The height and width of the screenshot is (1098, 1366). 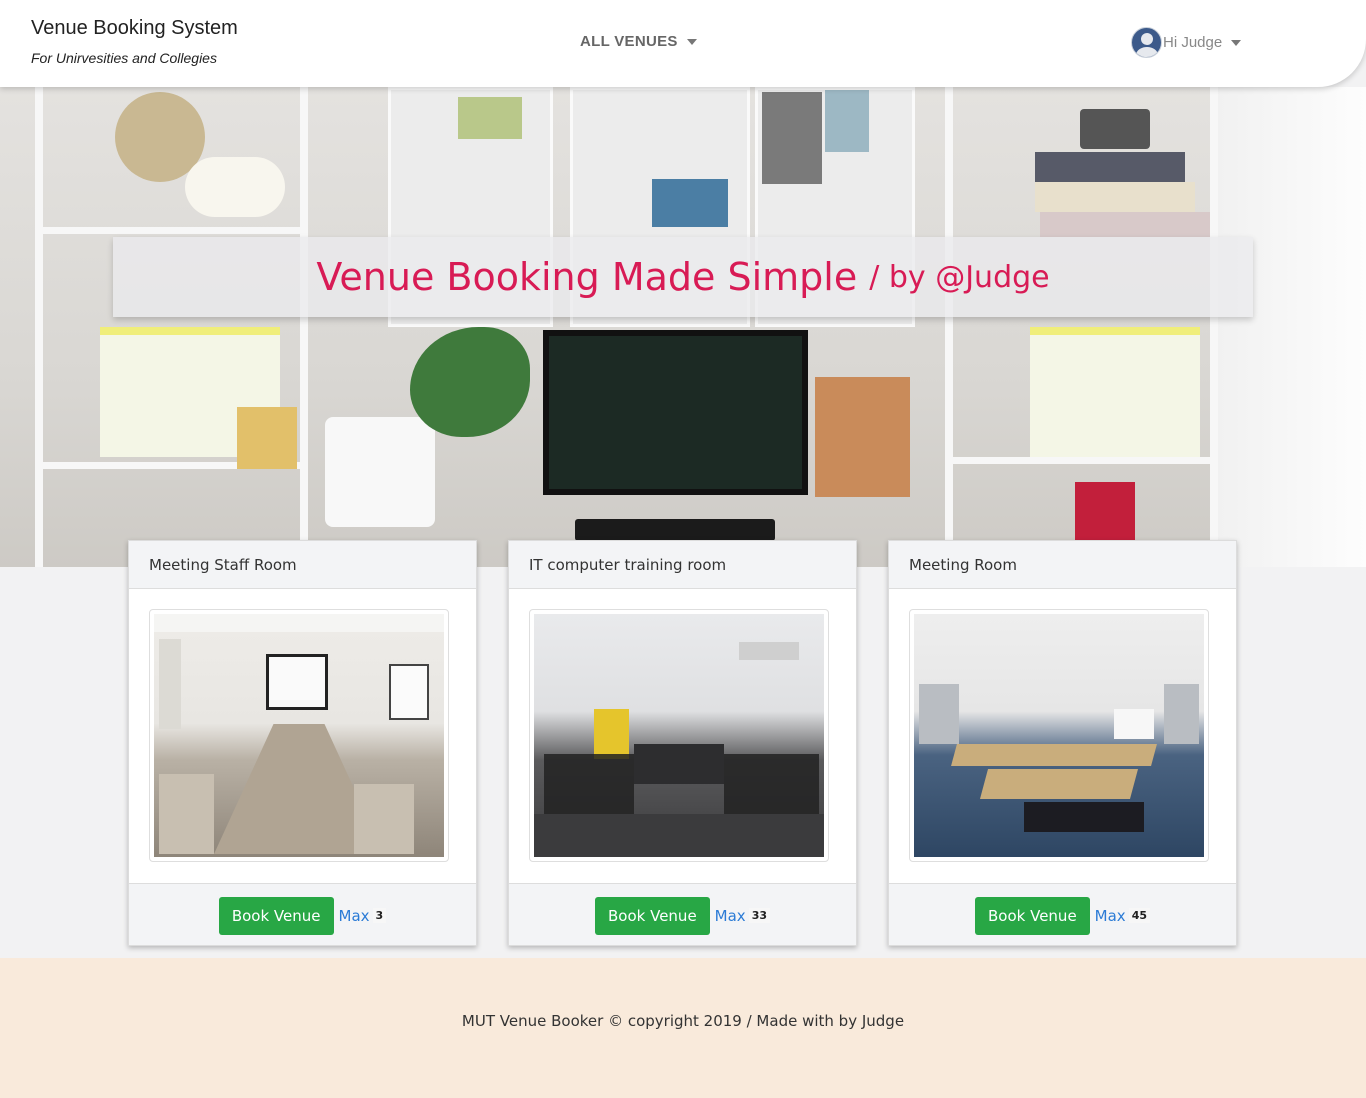 I want to click on hero-title: Venue Booking Made Simple, so click(x=587, y=277).